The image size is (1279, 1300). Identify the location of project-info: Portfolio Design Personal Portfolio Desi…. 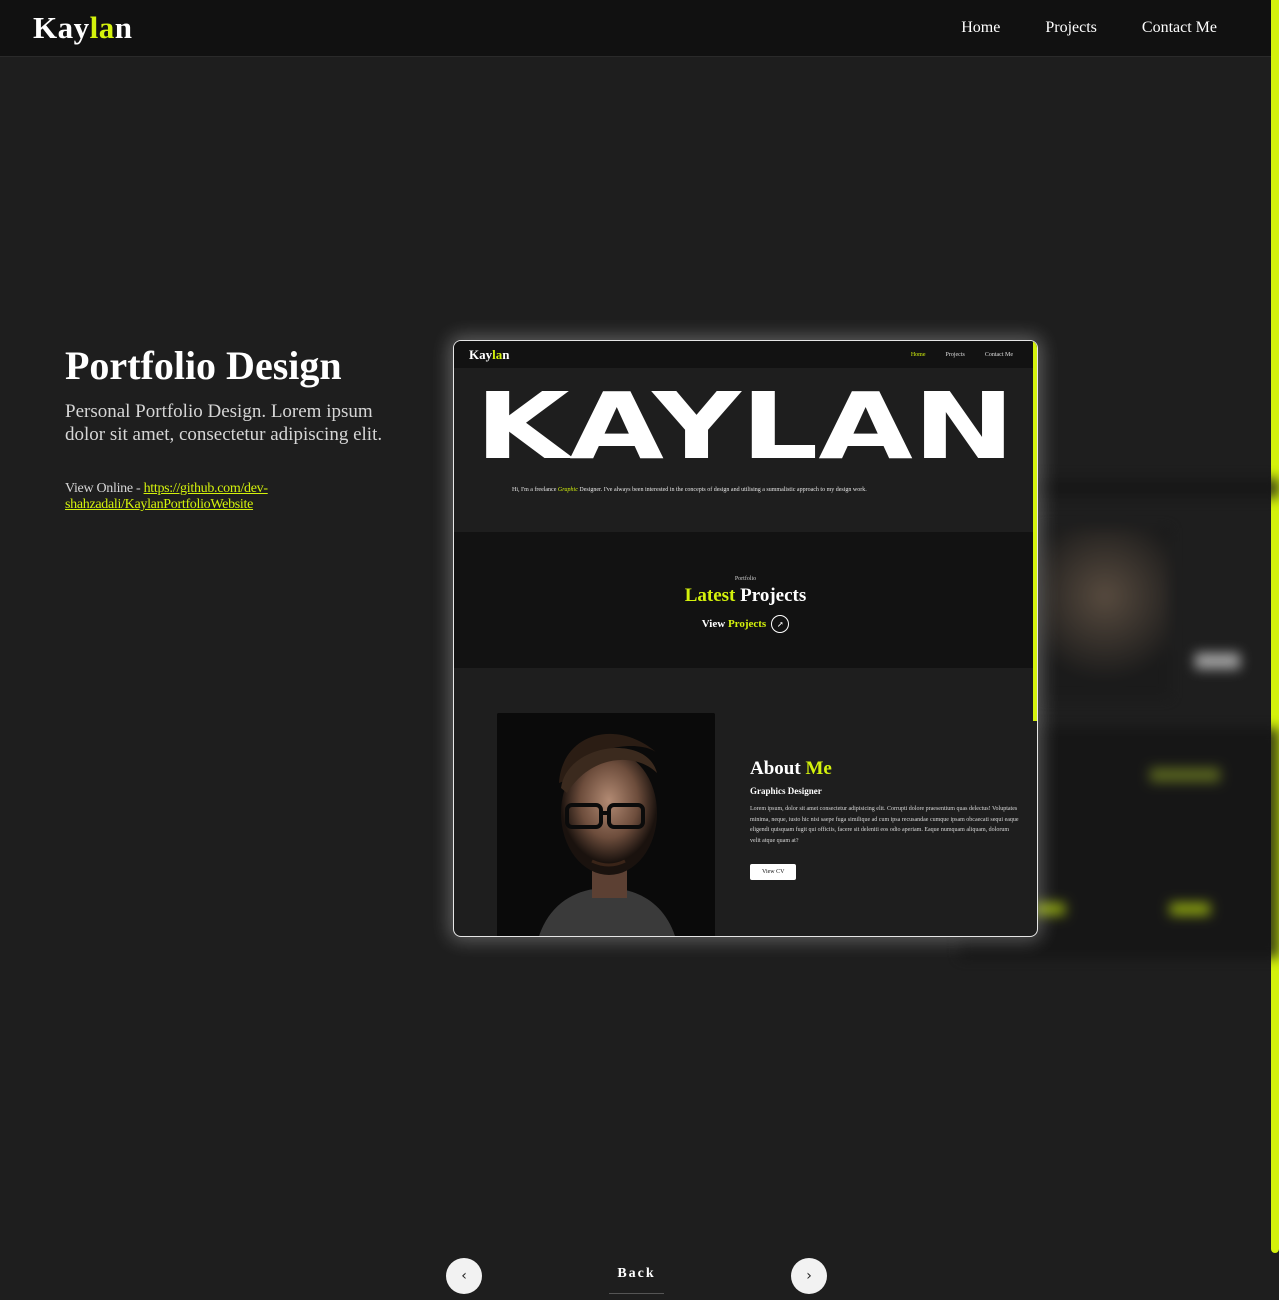
(240, 427).